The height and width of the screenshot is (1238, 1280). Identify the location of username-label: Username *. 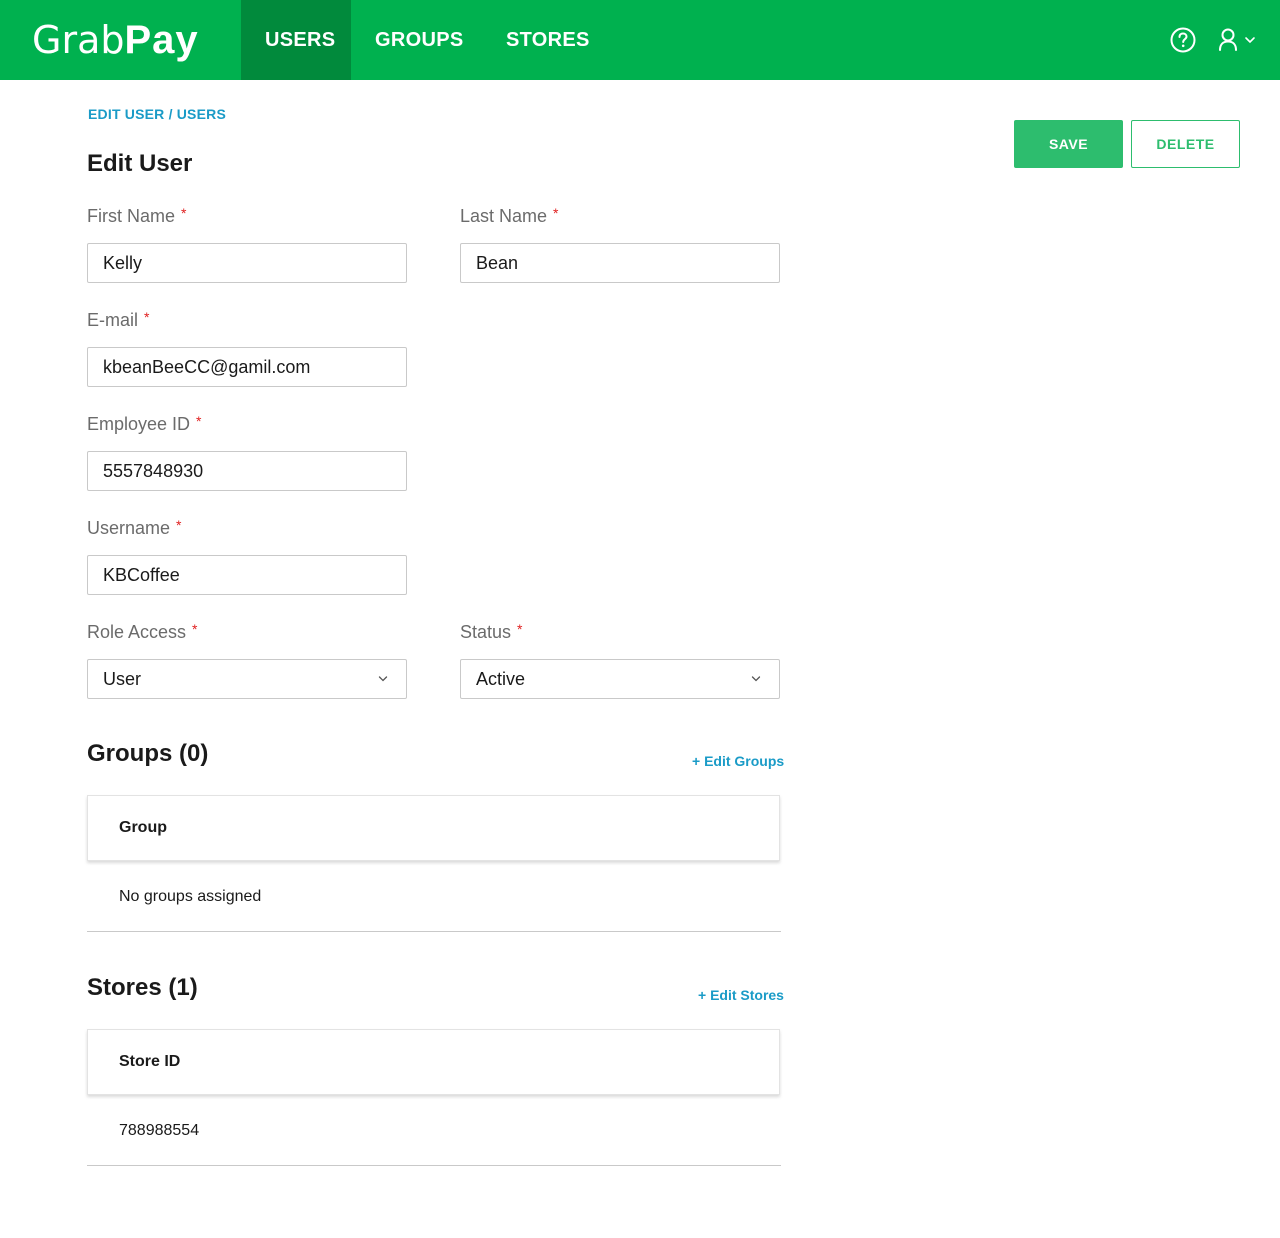
(134, 528).